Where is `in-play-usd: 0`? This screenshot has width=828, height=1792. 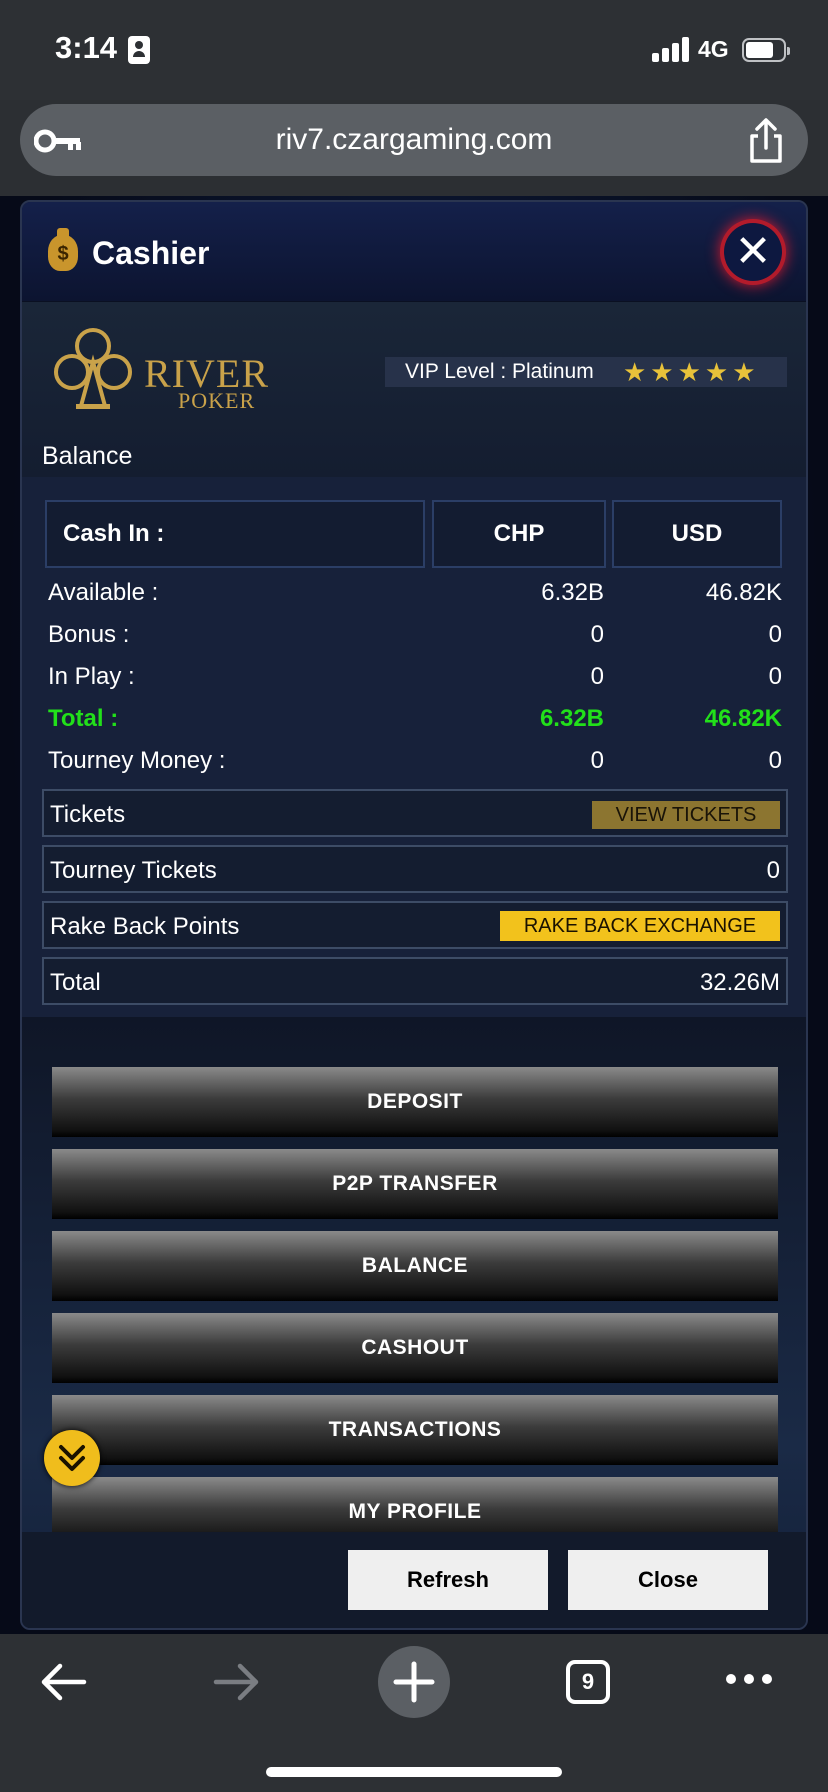 in-play-usd: 0 is located at coordinates (775, 676).